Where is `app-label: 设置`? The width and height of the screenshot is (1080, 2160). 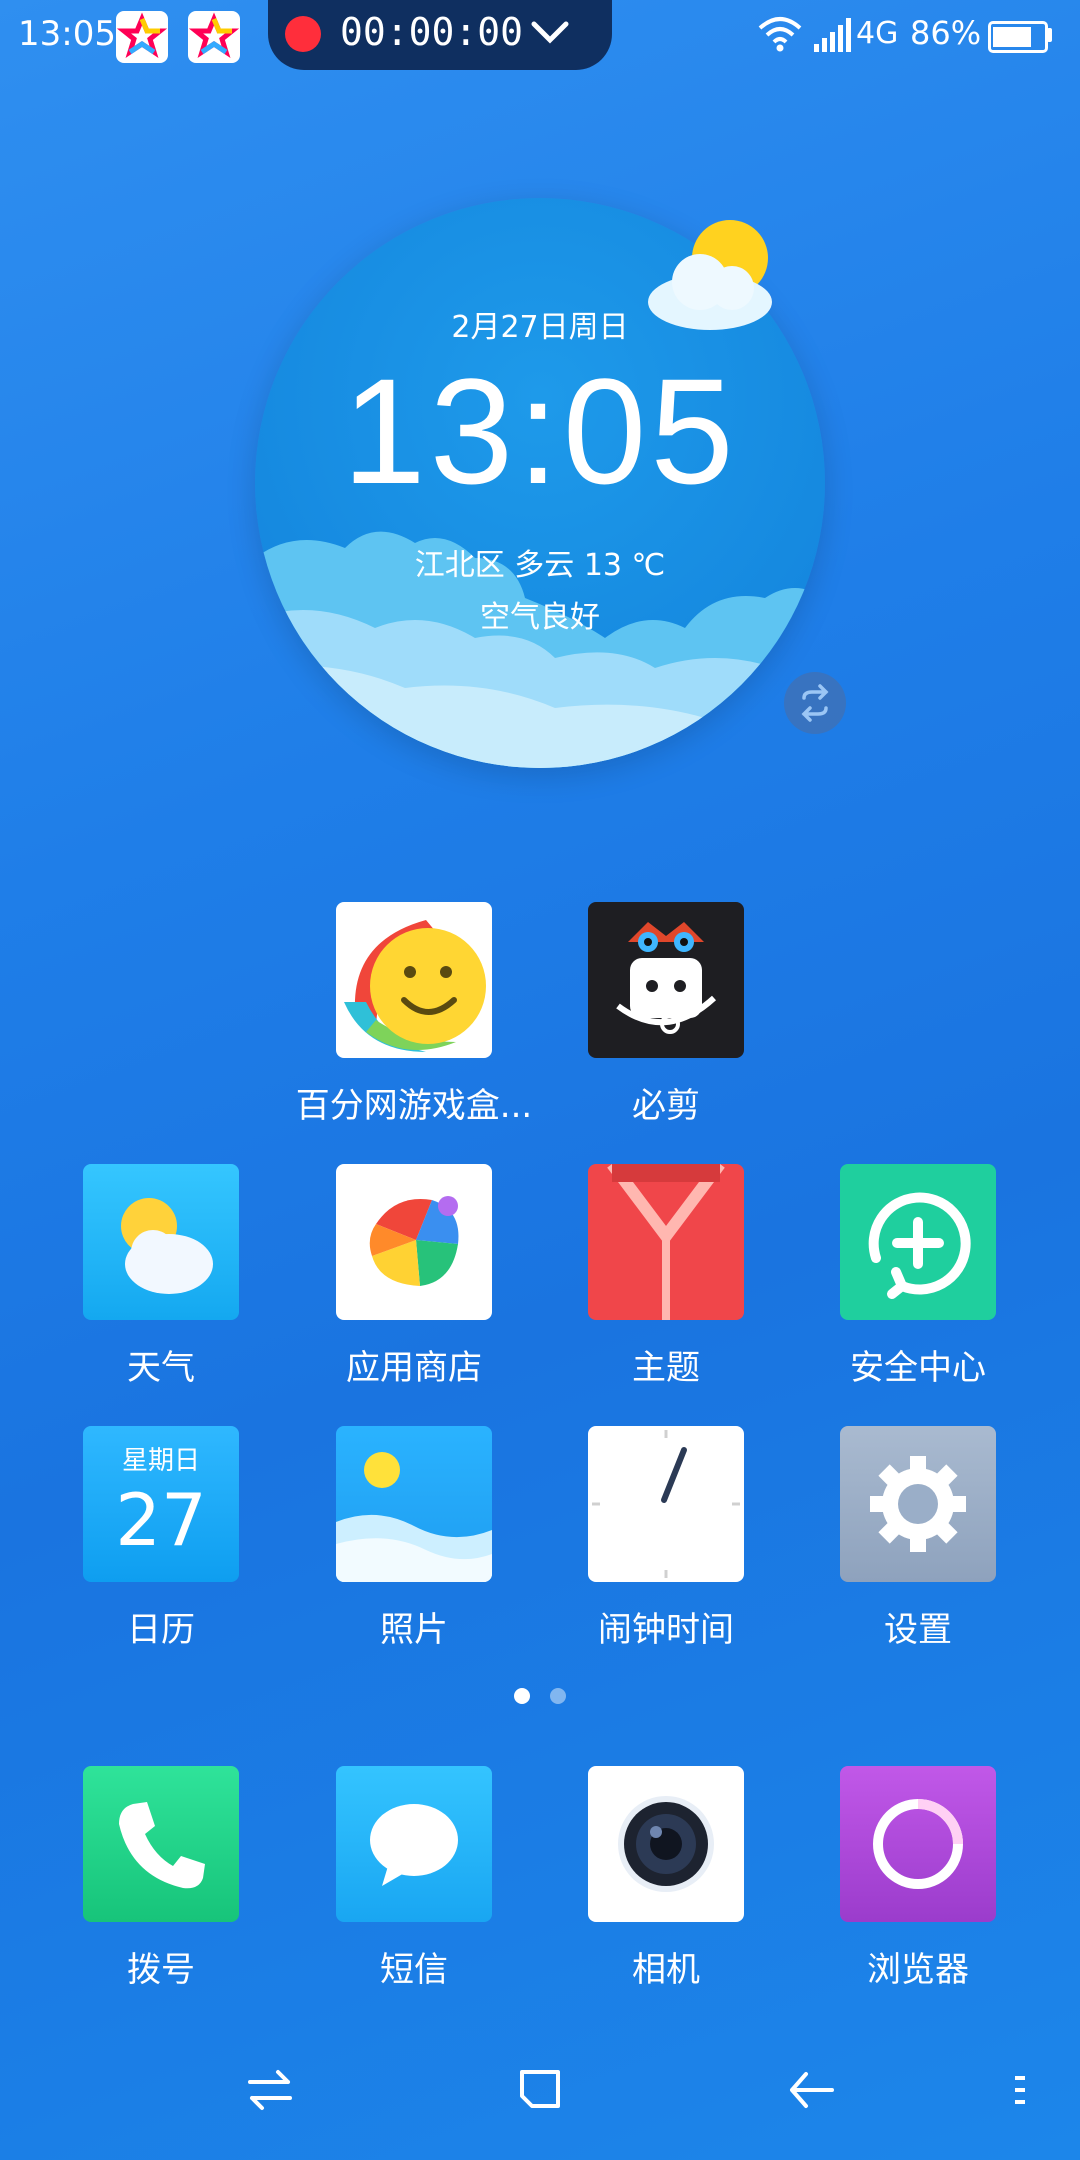
app-label: 设置 is located at coordinates (918, 1630).